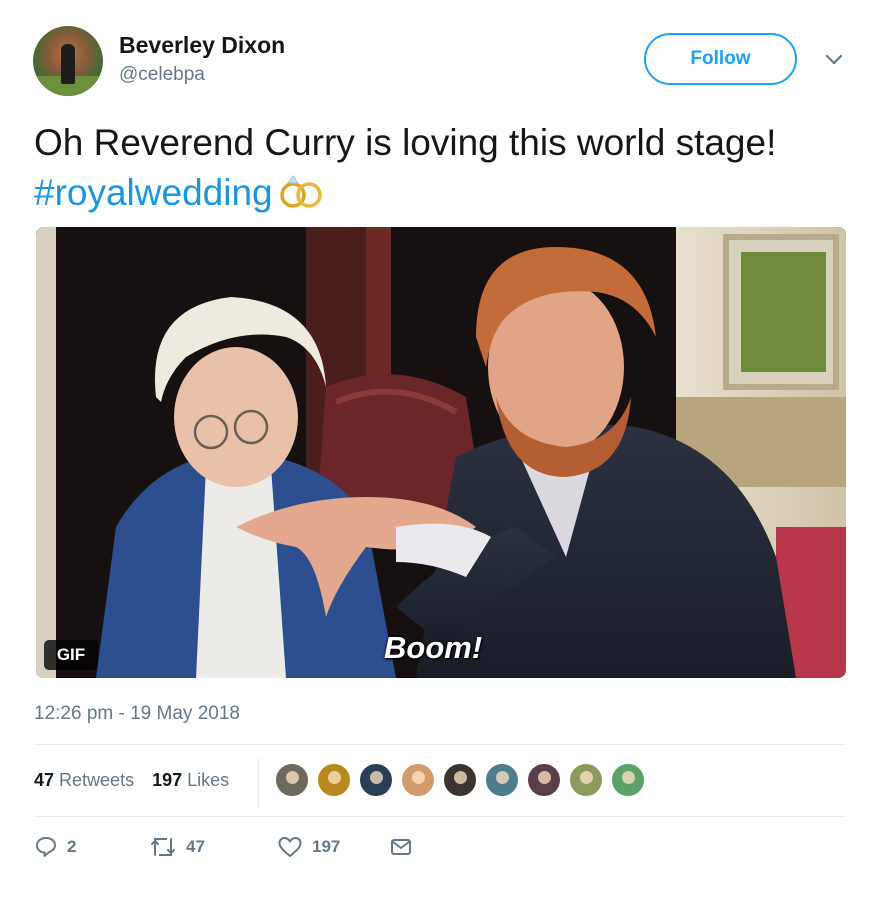  Describe the element at coordinates (162, 75) in the screenshot. I see `author-handle: @celebpa` at that location.